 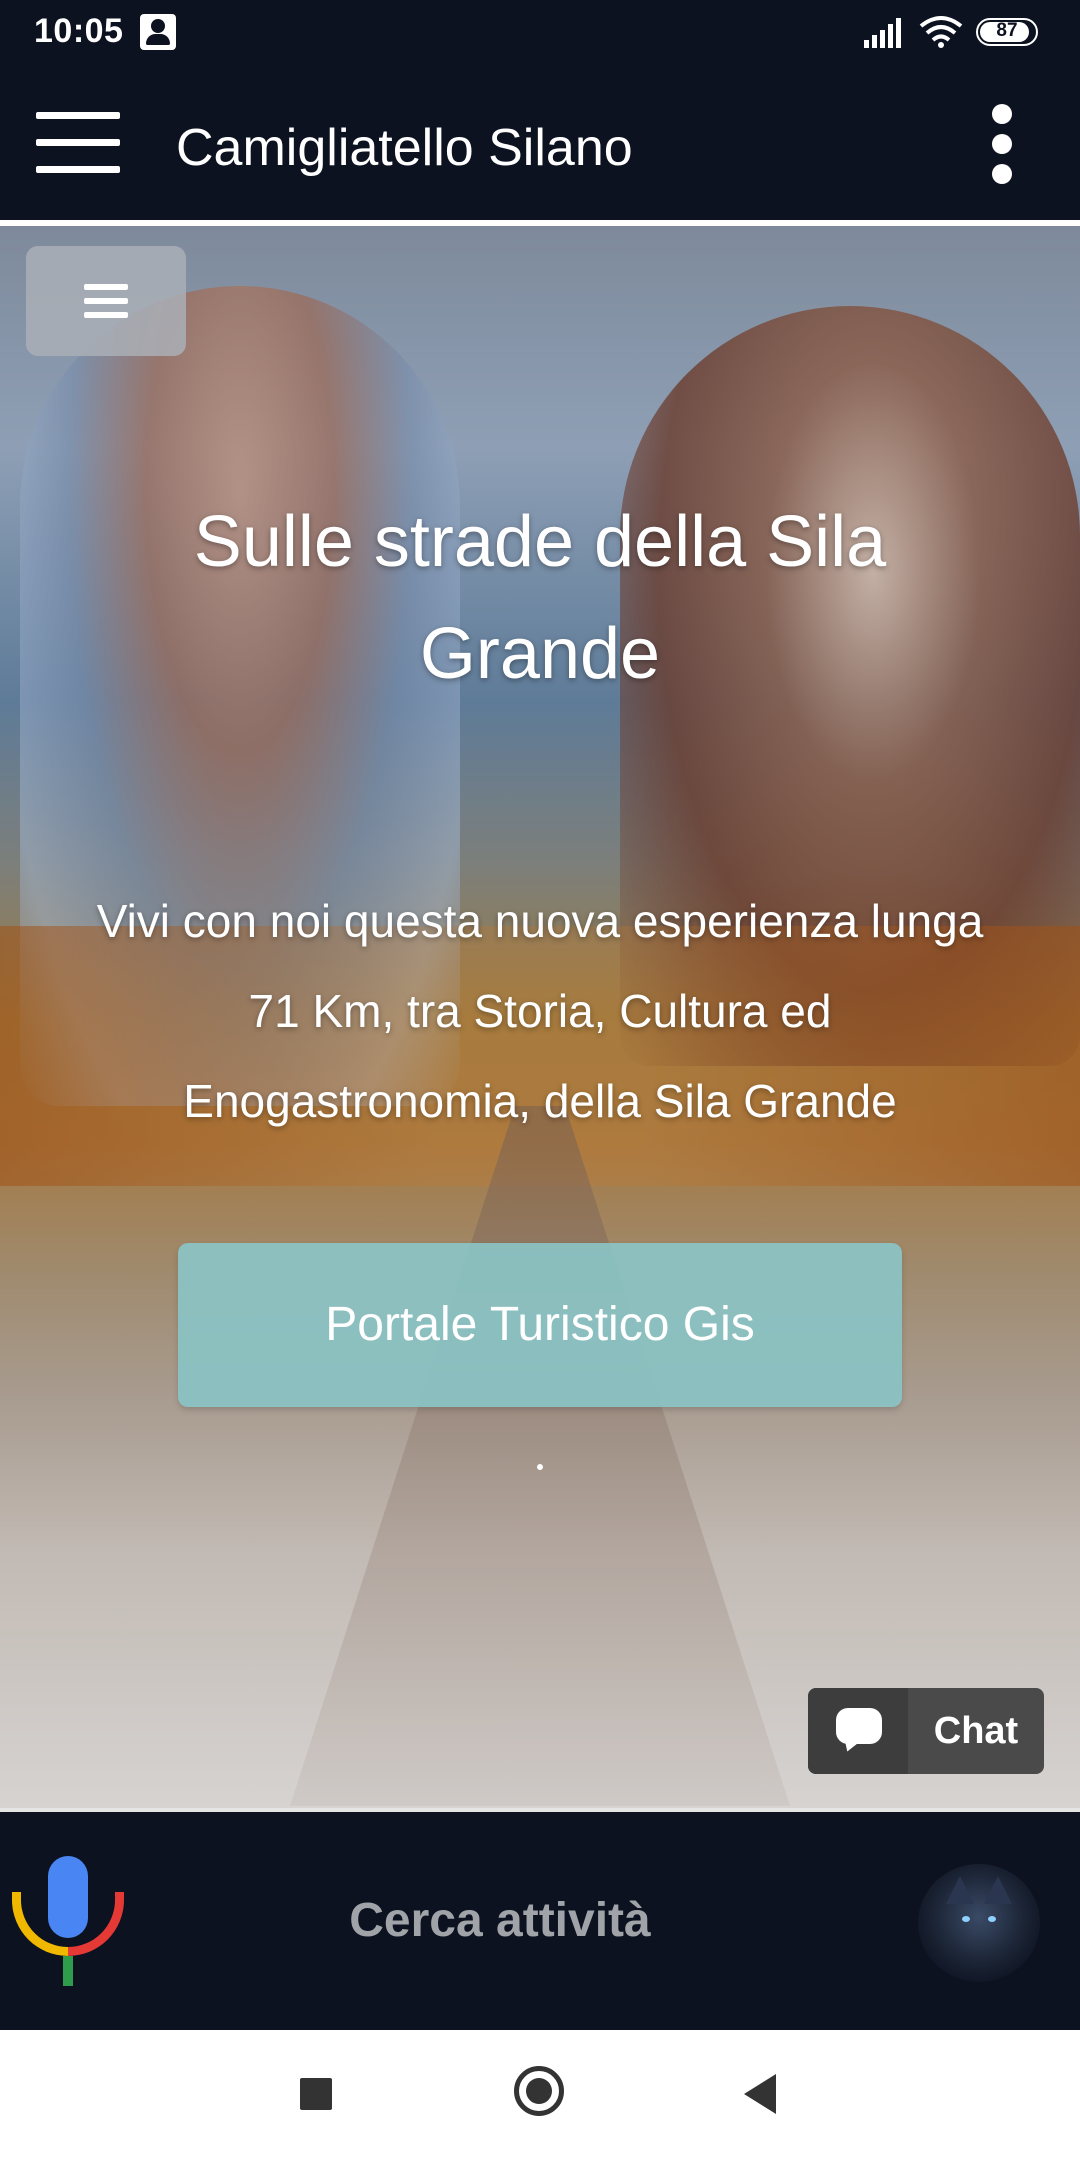 What do you see at coordinates (882, 33) in the screenshot?
I see `signal-icon` at bounding box center [882, 33].